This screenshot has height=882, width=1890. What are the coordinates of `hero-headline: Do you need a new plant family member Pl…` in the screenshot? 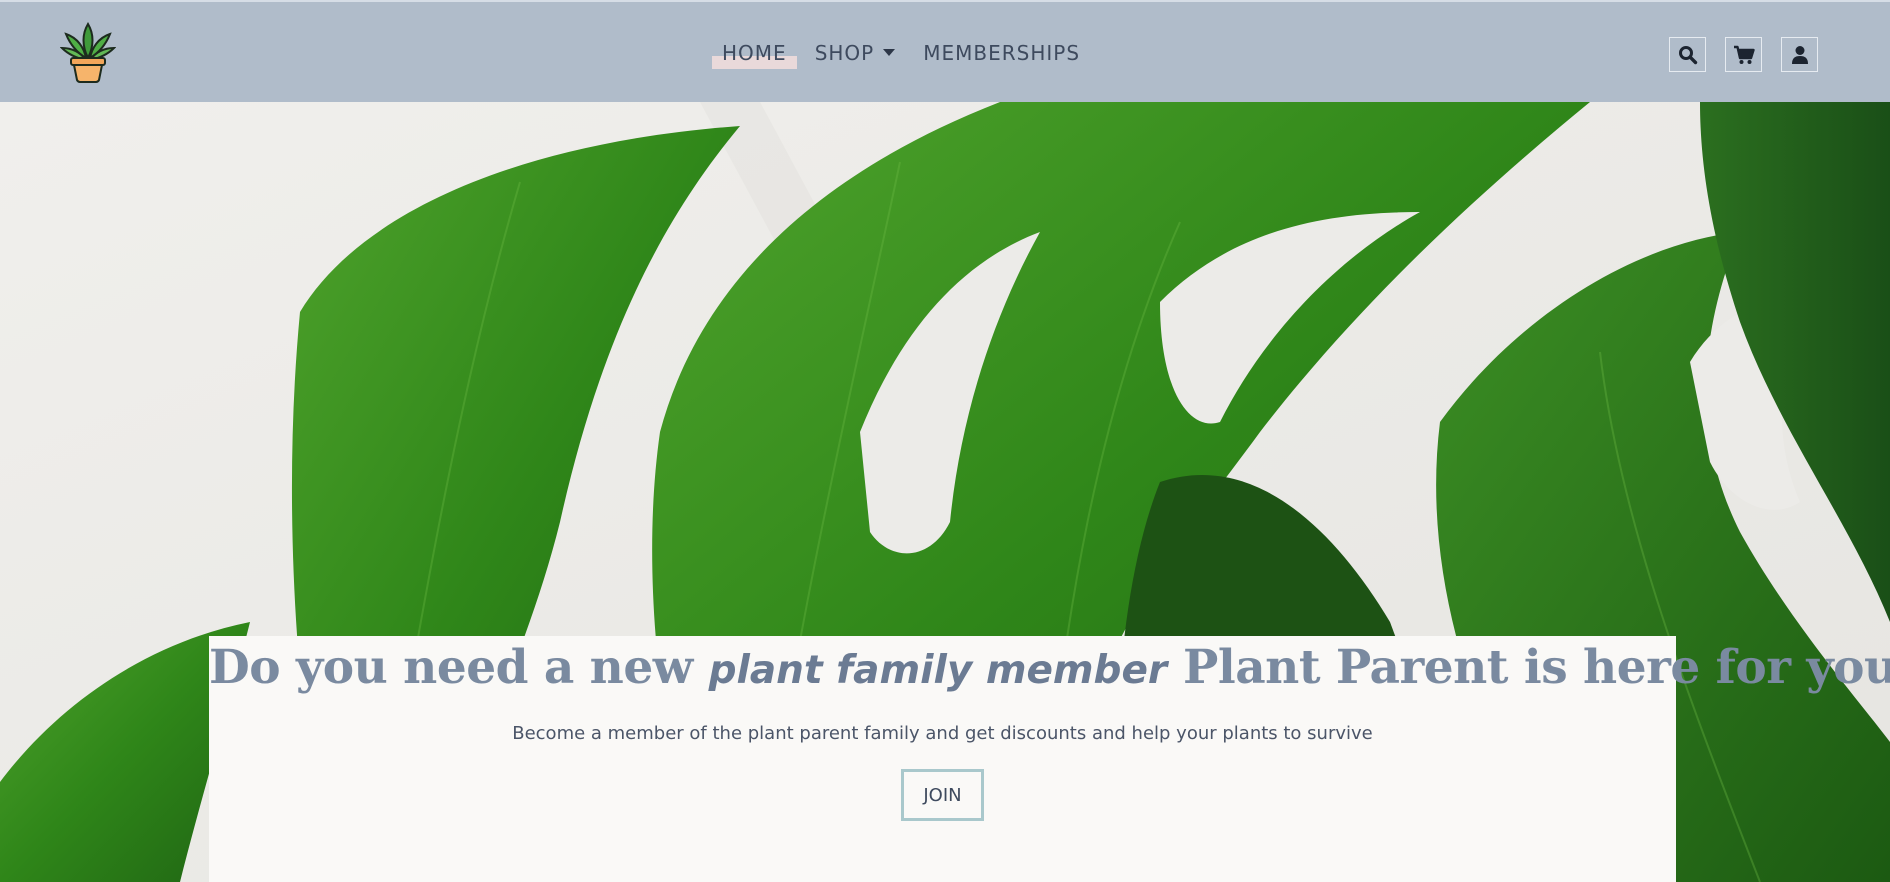 It's located at (1049, 667).